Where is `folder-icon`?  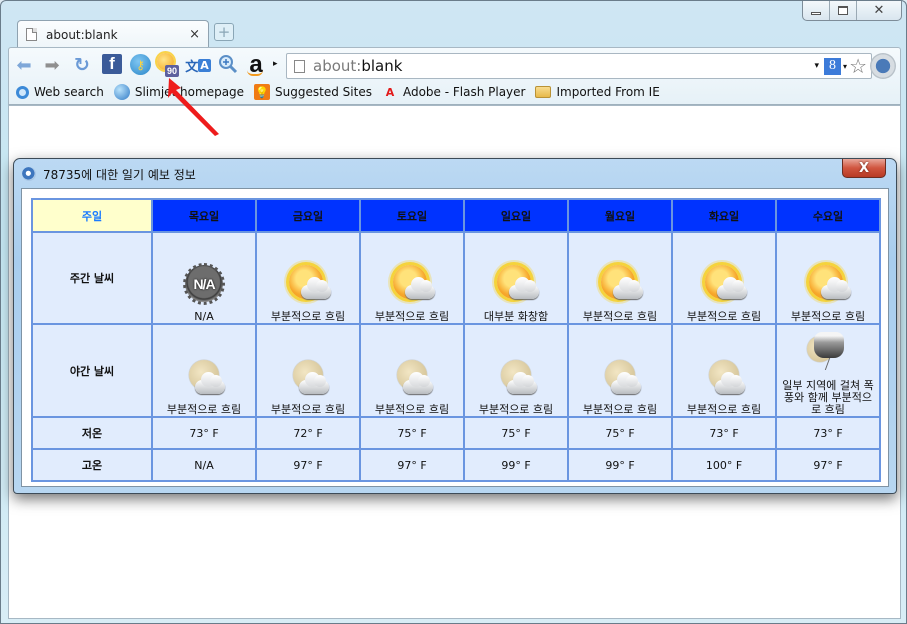
folder-icon is located at coordinates (543, 92).